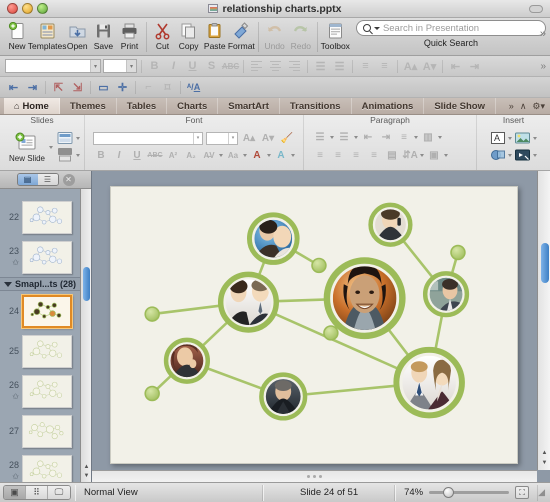 The width and height of the screenshot is (550, 502). Describe the element at coordinates (281, 155) in the screenshot. I see `text-effects-button: A` at that location.